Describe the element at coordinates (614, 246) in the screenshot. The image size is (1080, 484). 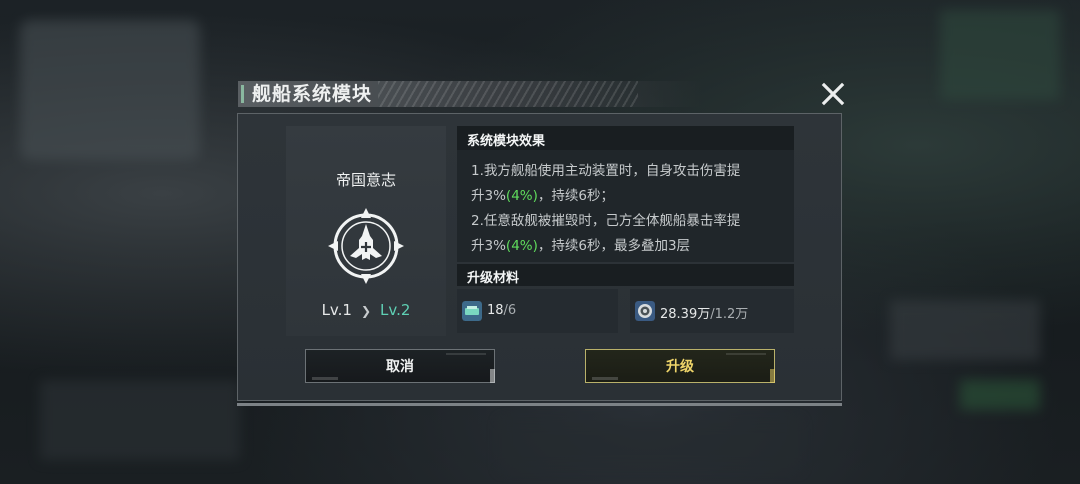
I see `effect-text: ，持续6秒，最多叠加3层` at that location.